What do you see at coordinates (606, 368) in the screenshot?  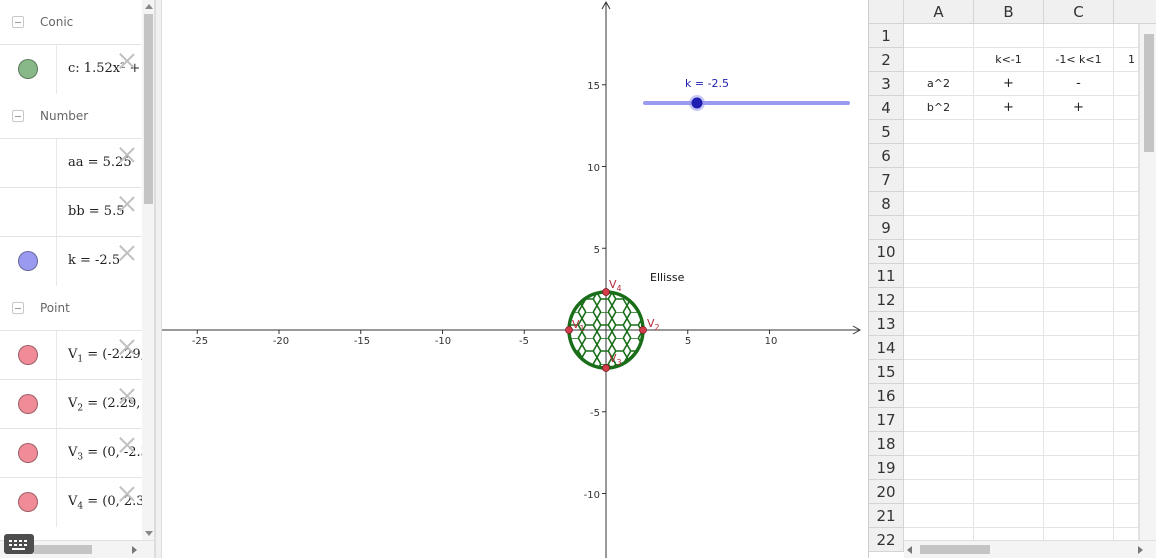 I see `vertex-v3` at bounding box center [606, 368].